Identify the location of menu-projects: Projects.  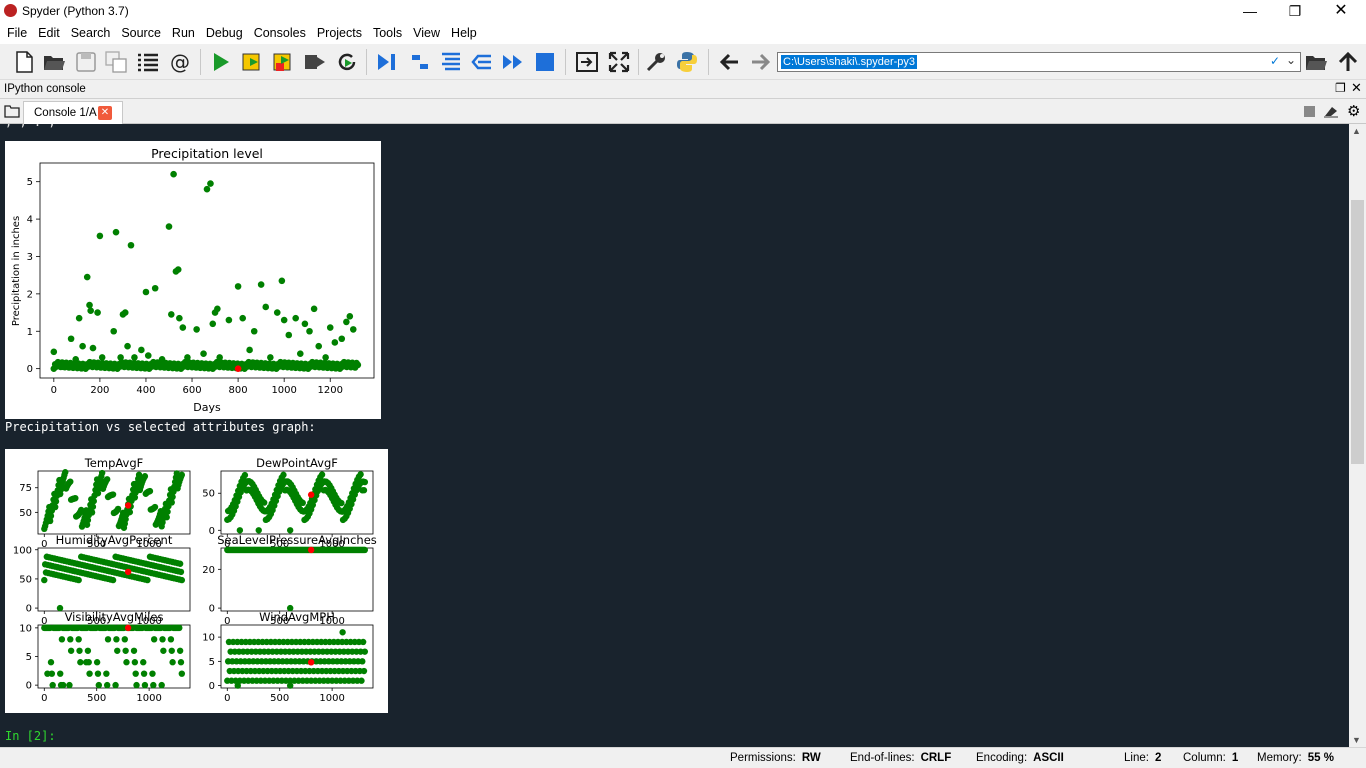
(339, 33).